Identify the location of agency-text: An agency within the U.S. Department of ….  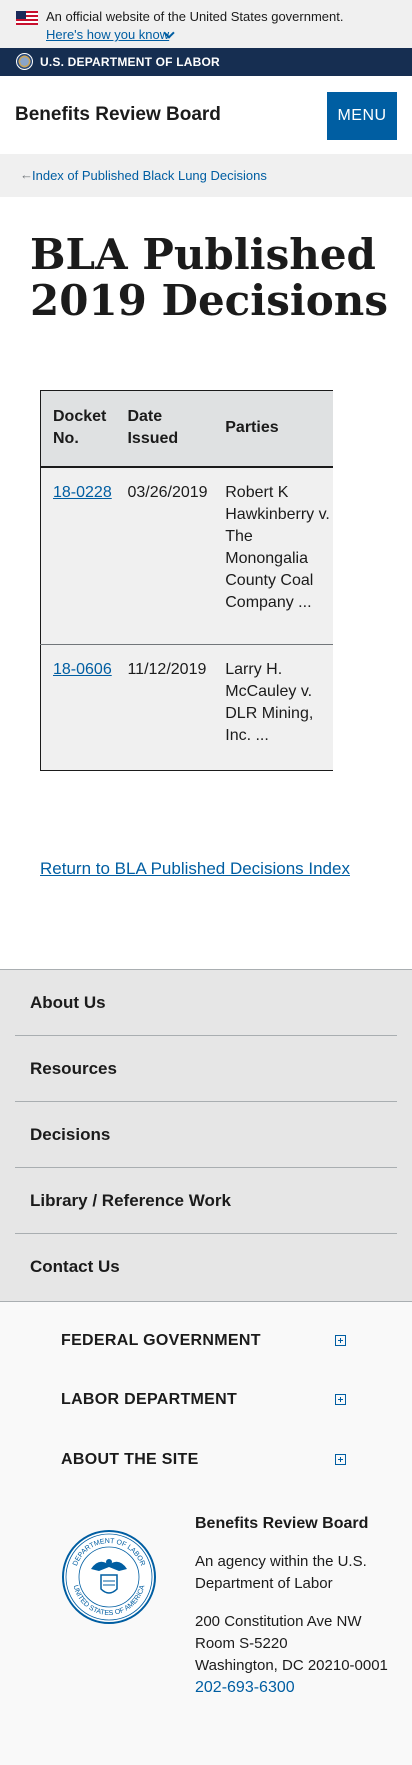
(281, 1572).